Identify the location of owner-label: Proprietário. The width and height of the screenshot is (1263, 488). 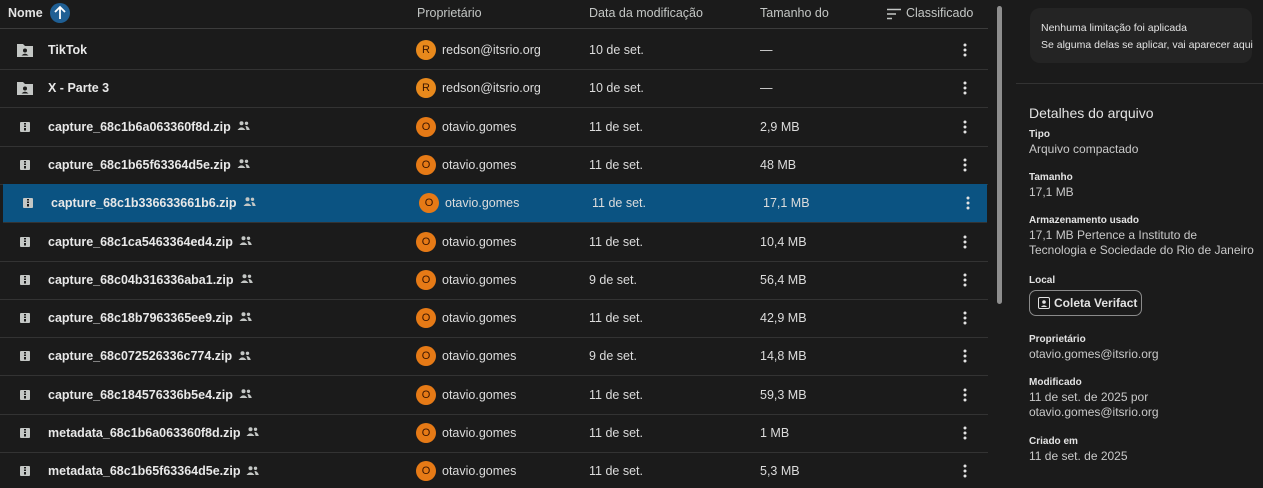
(1057, 339).